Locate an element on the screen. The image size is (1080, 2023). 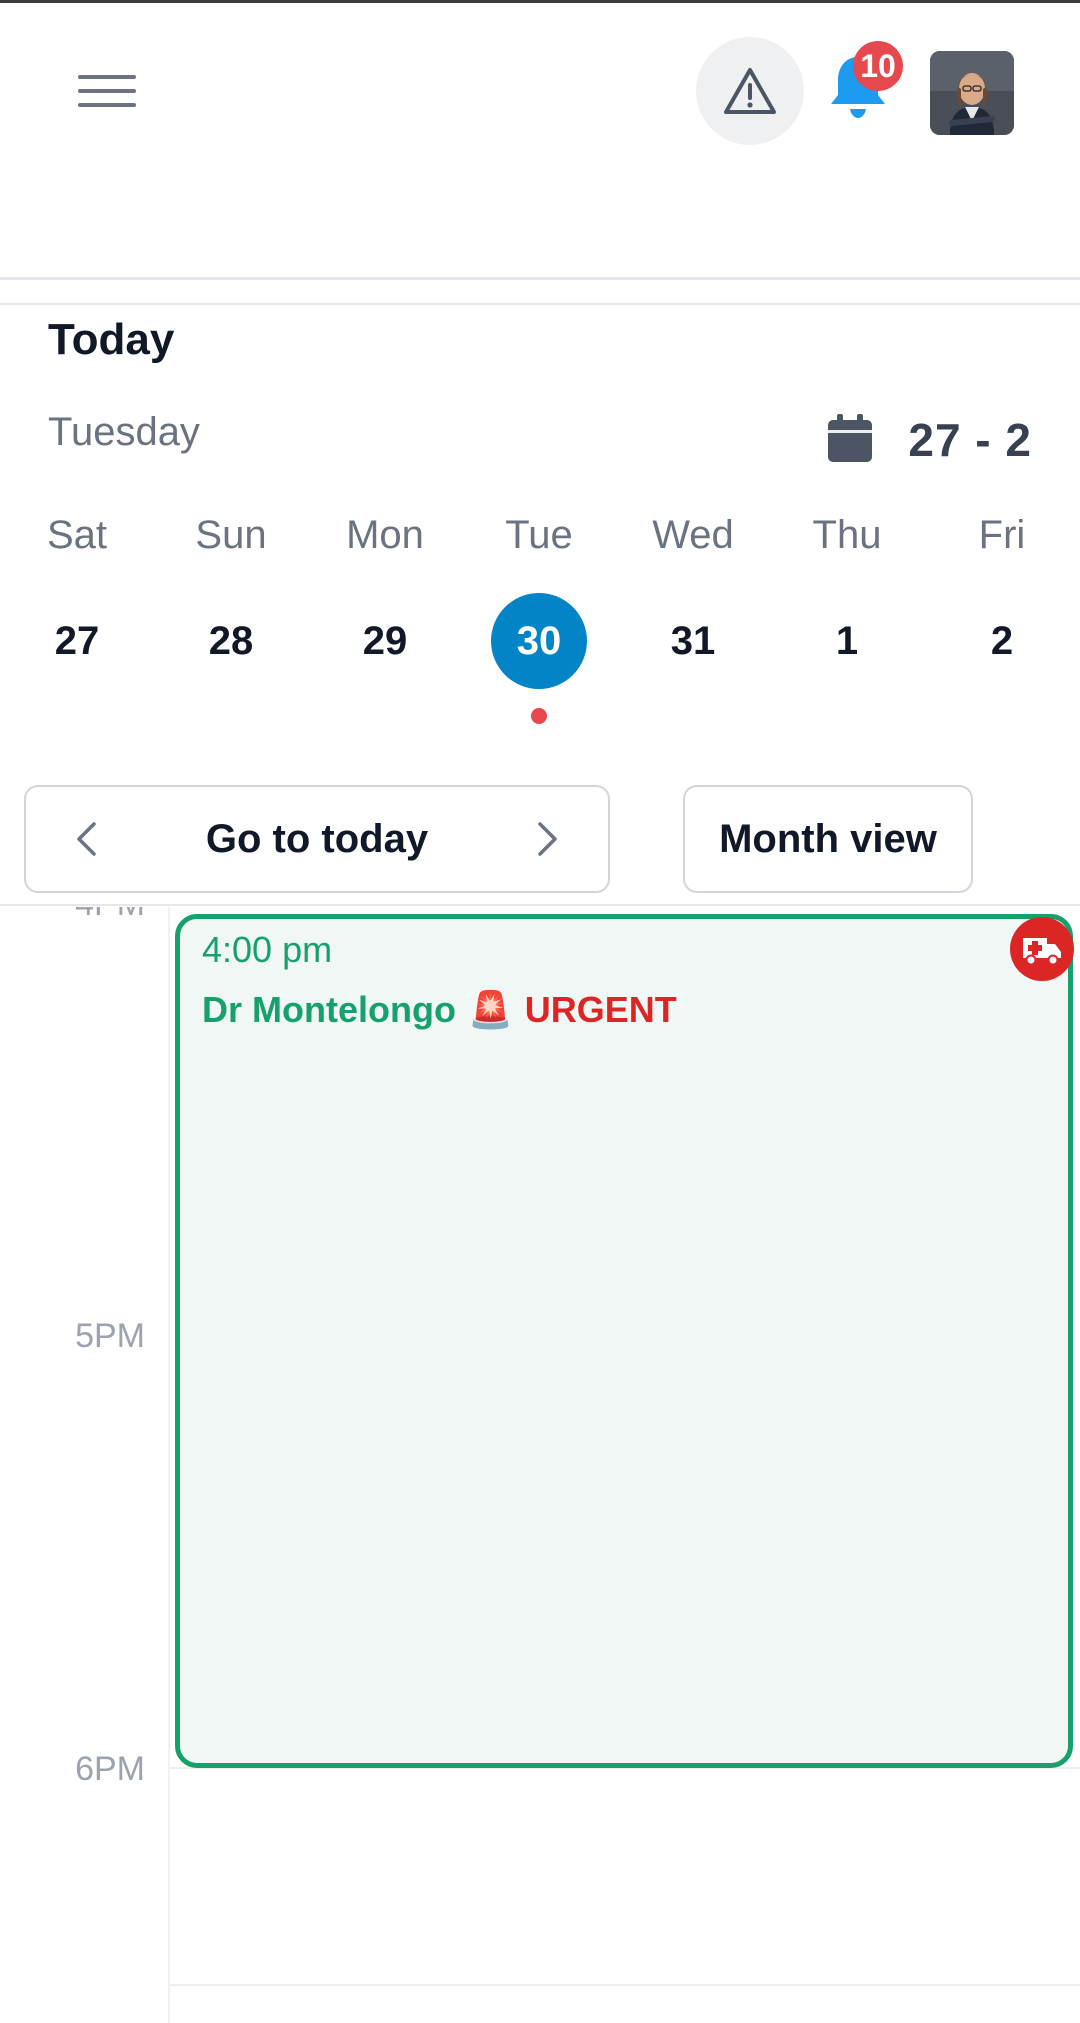
notification-badge: 10 is located at coordinates (878, 66).